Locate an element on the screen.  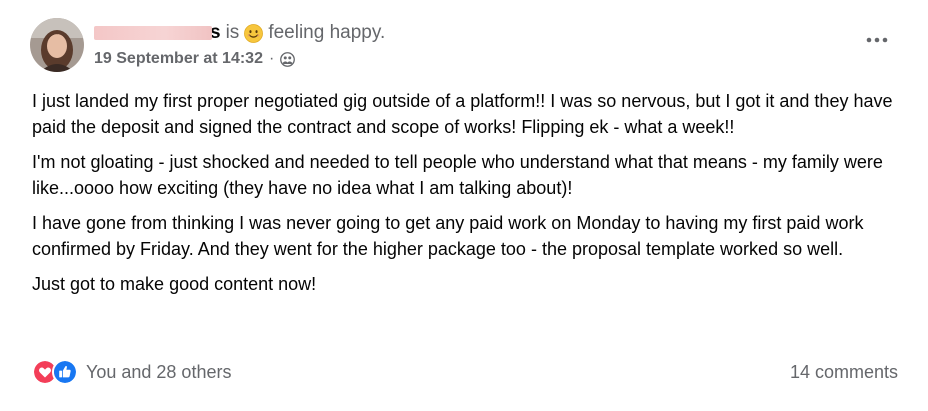
post-paragraph: Just got to make good content now! is located at coordinates (174, 284).